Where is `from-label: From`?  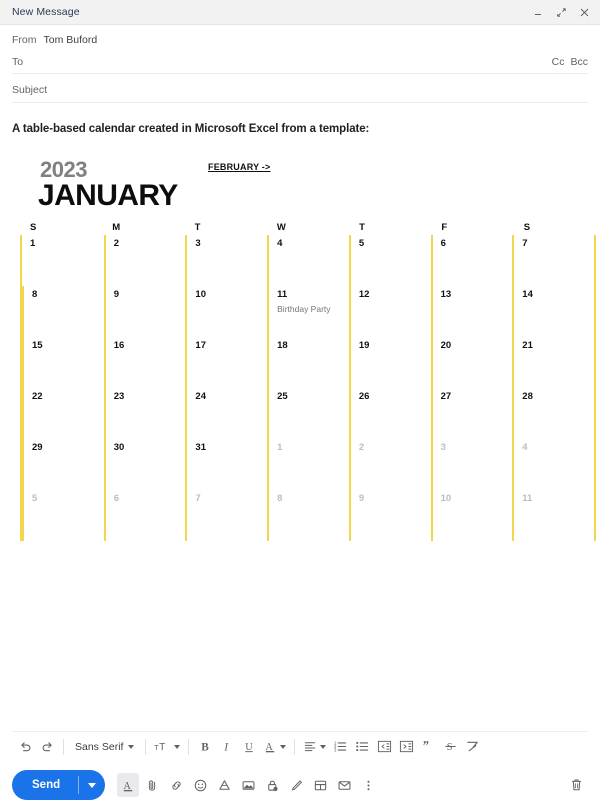 from-label: From is located at coordinates (24, 40).